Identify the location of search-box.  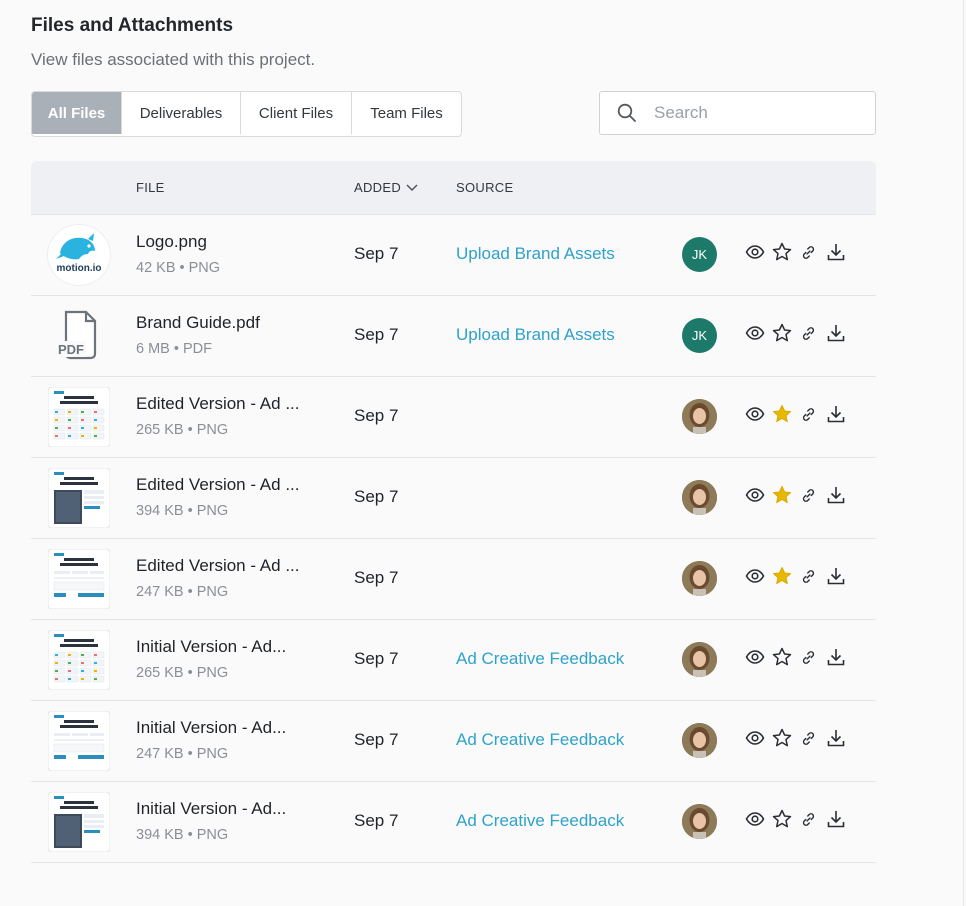
(737, 113).